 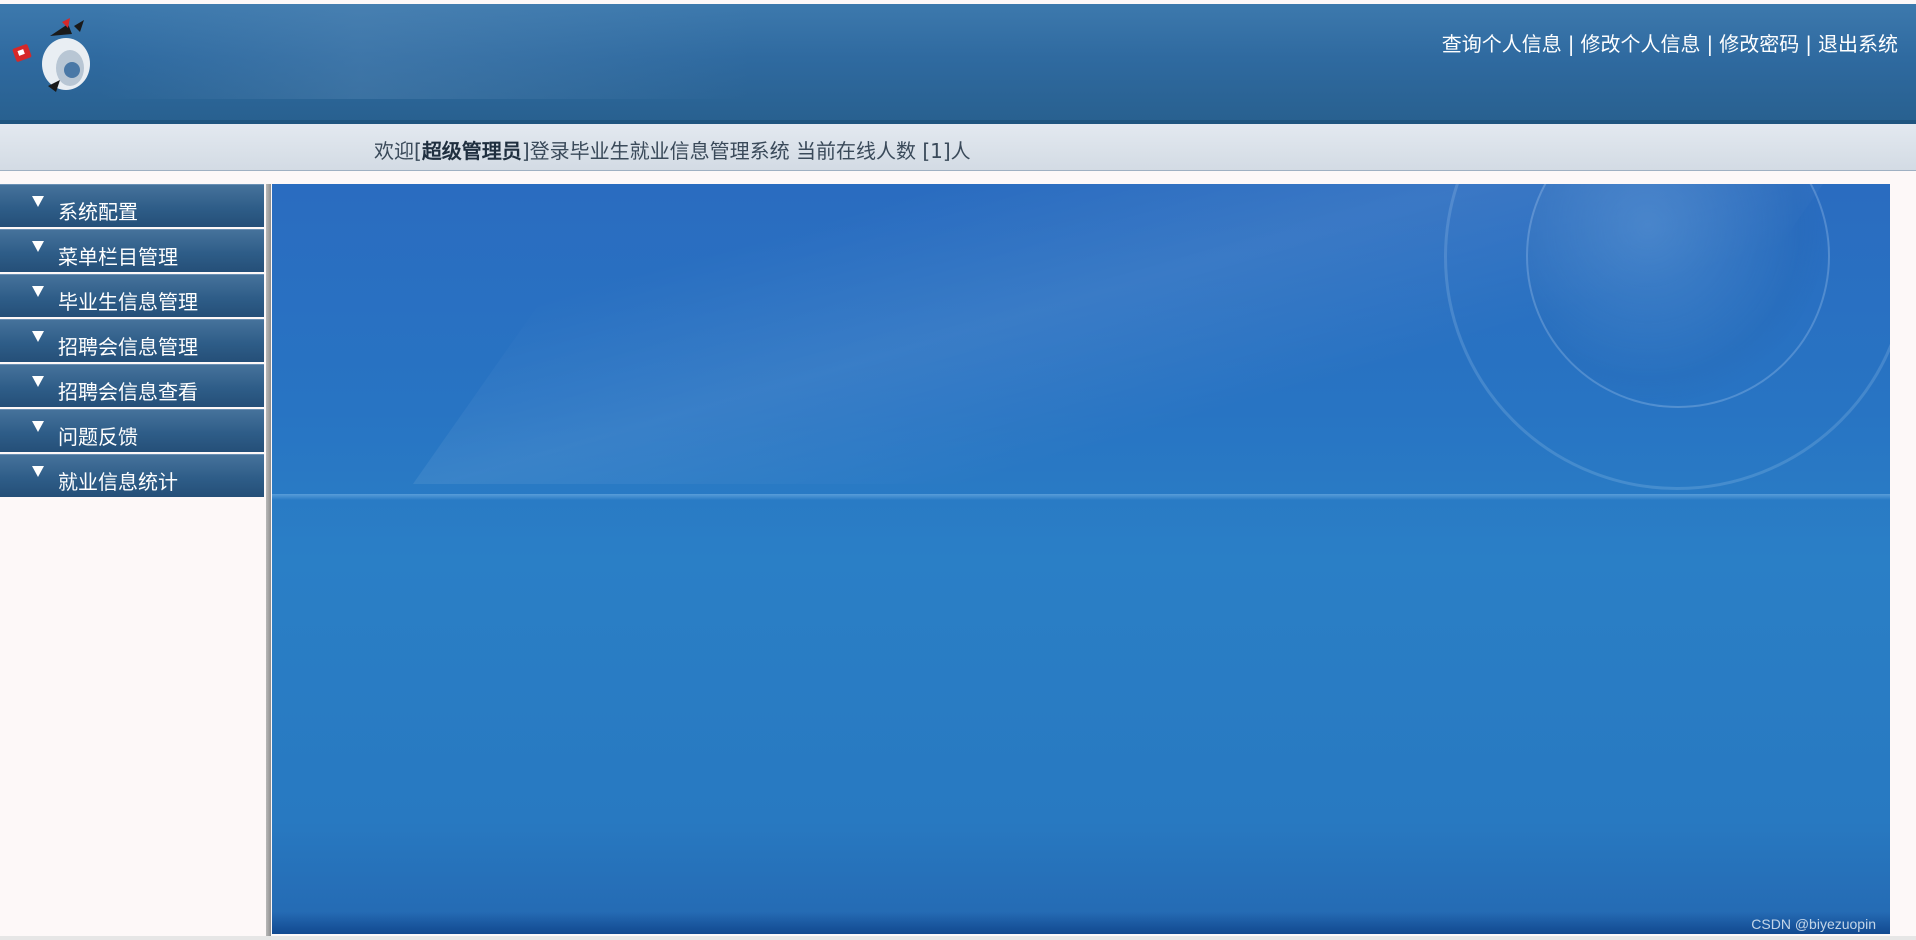 I want to click on sidebar-item-job-fair-management: 招聘会信息管理, so click(x=132, y=340).